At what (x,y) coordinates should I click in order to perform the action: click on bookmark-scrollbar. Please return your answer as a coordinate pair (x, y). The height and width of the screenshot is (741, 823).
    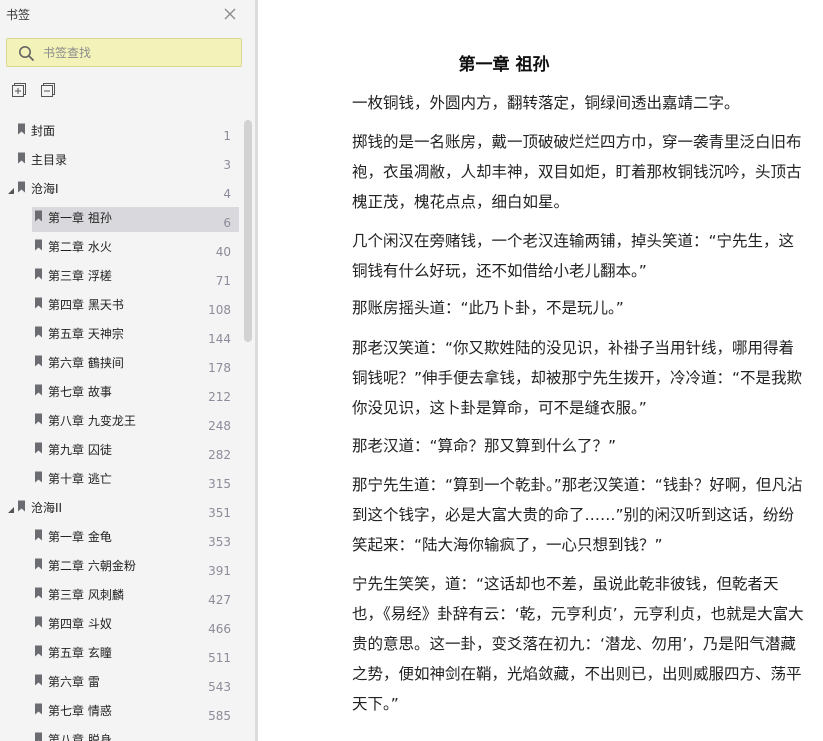
    Looking at the image, I should click on (248, 231).